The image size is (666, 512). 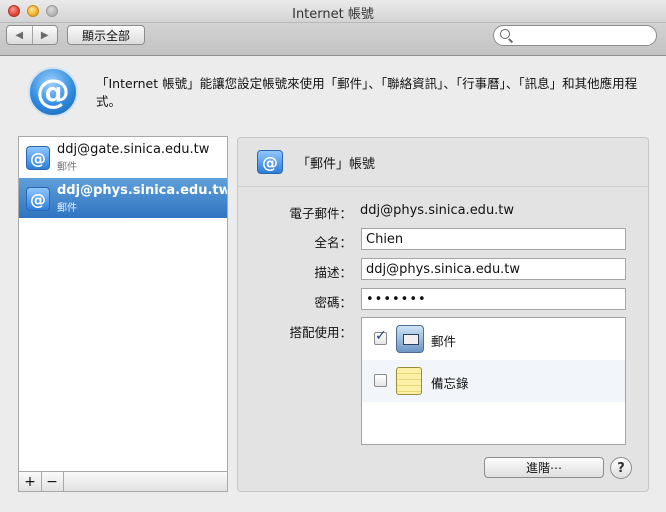 I want to click on panel-header: @ 「郵件」帳號, so click(x=443, y=162).